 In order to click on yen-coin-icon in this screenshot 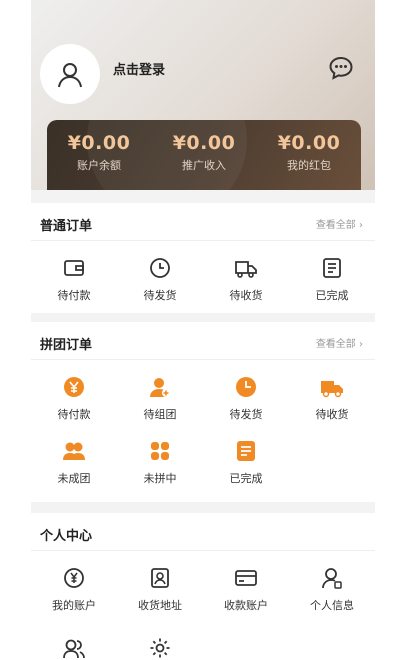, I will do `click(74, 387)`.